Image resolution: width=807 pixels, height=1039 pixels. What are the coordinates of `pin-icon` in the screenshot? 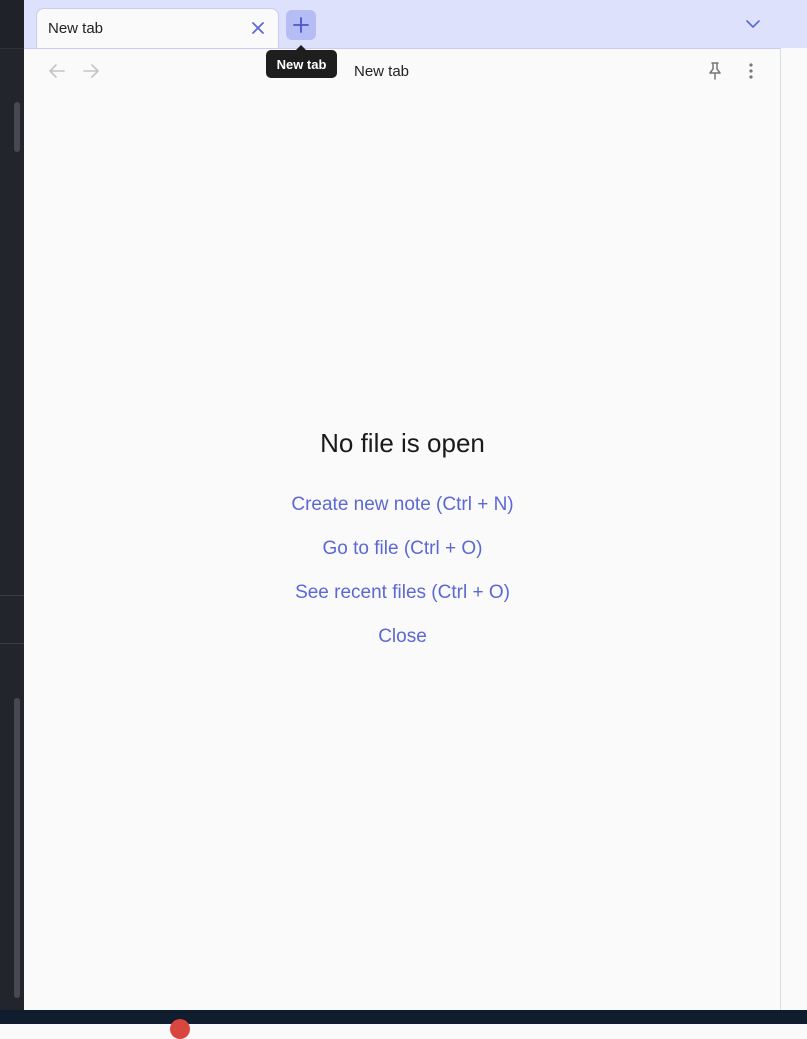 It's located at (715, 71).